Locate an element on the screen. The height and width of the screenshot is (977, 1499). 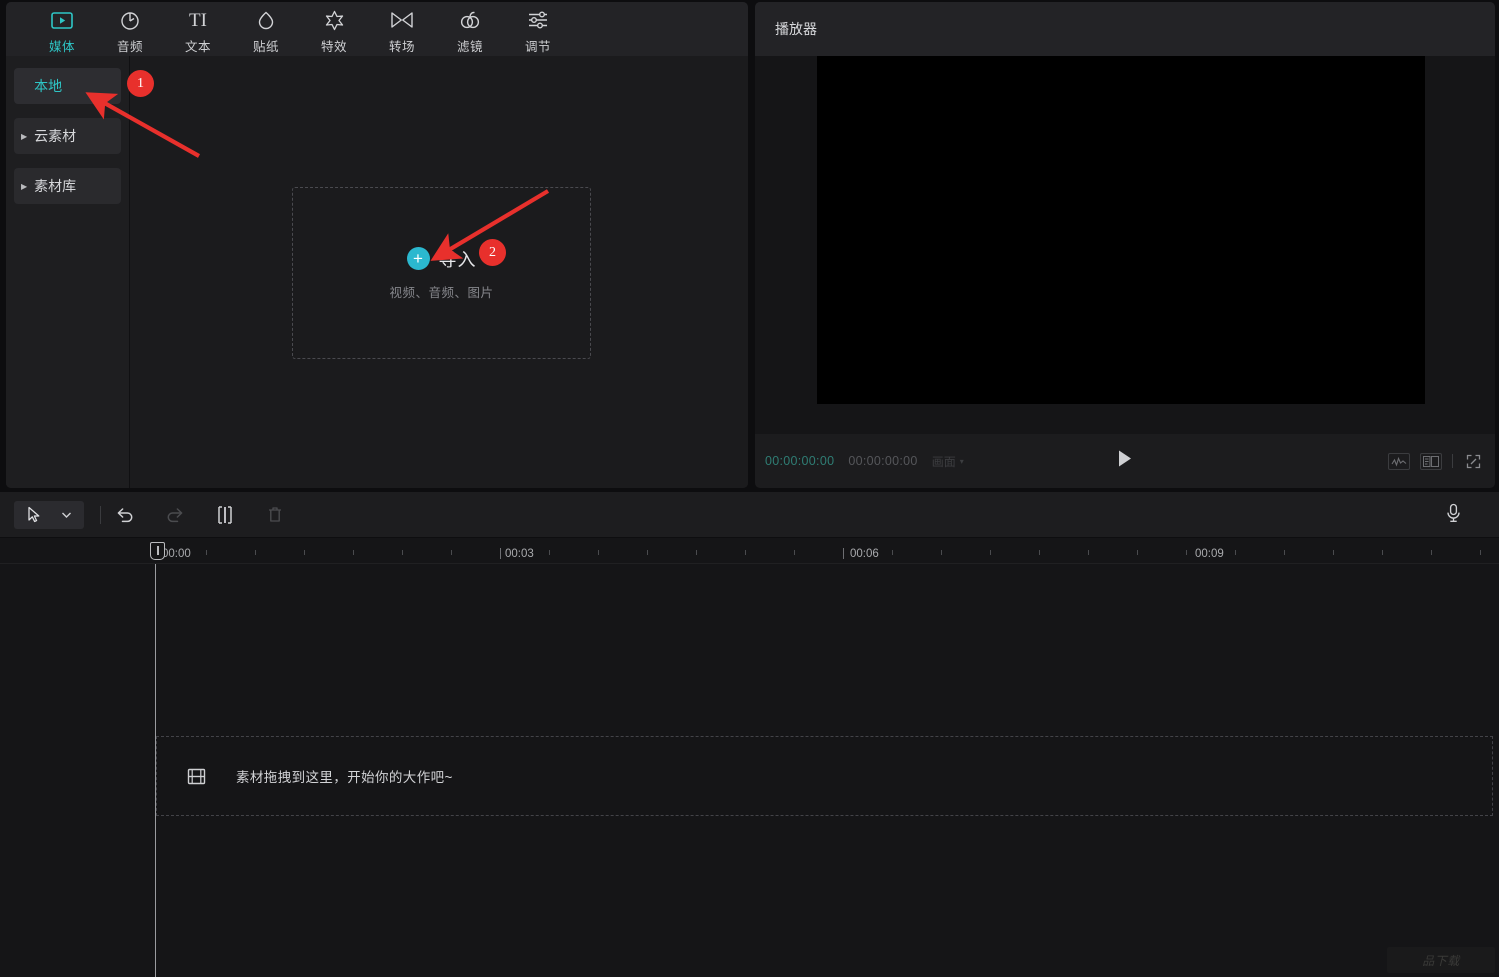
tab-filter-label: 滤镜 is located at coordinates (469, 47).